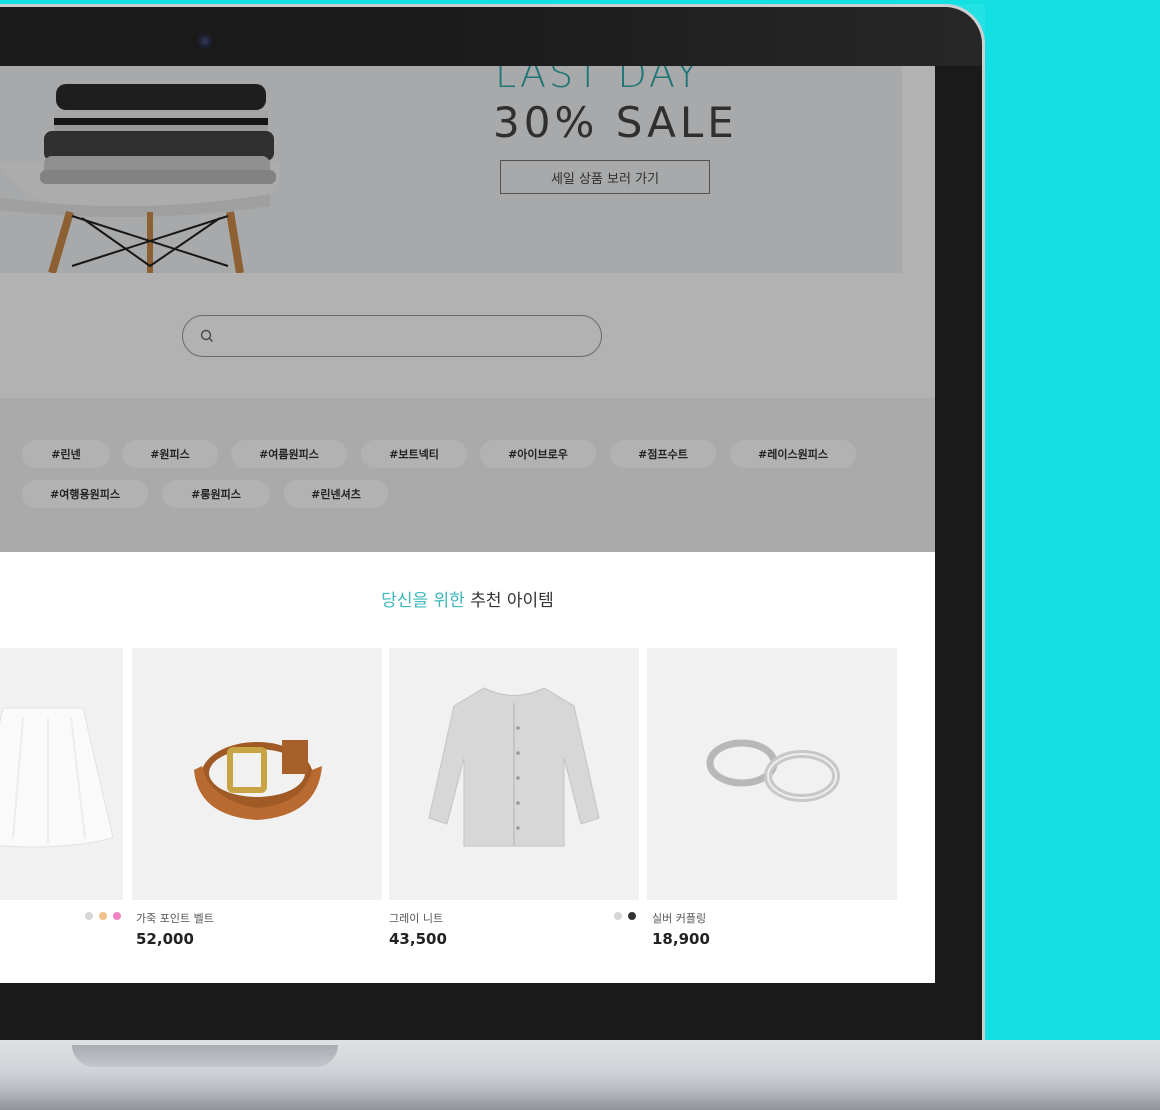  What do you see at coordinates (681, 939) in the screenshot?
I see `product-price: 18,900` at bounding box center [681, 939].